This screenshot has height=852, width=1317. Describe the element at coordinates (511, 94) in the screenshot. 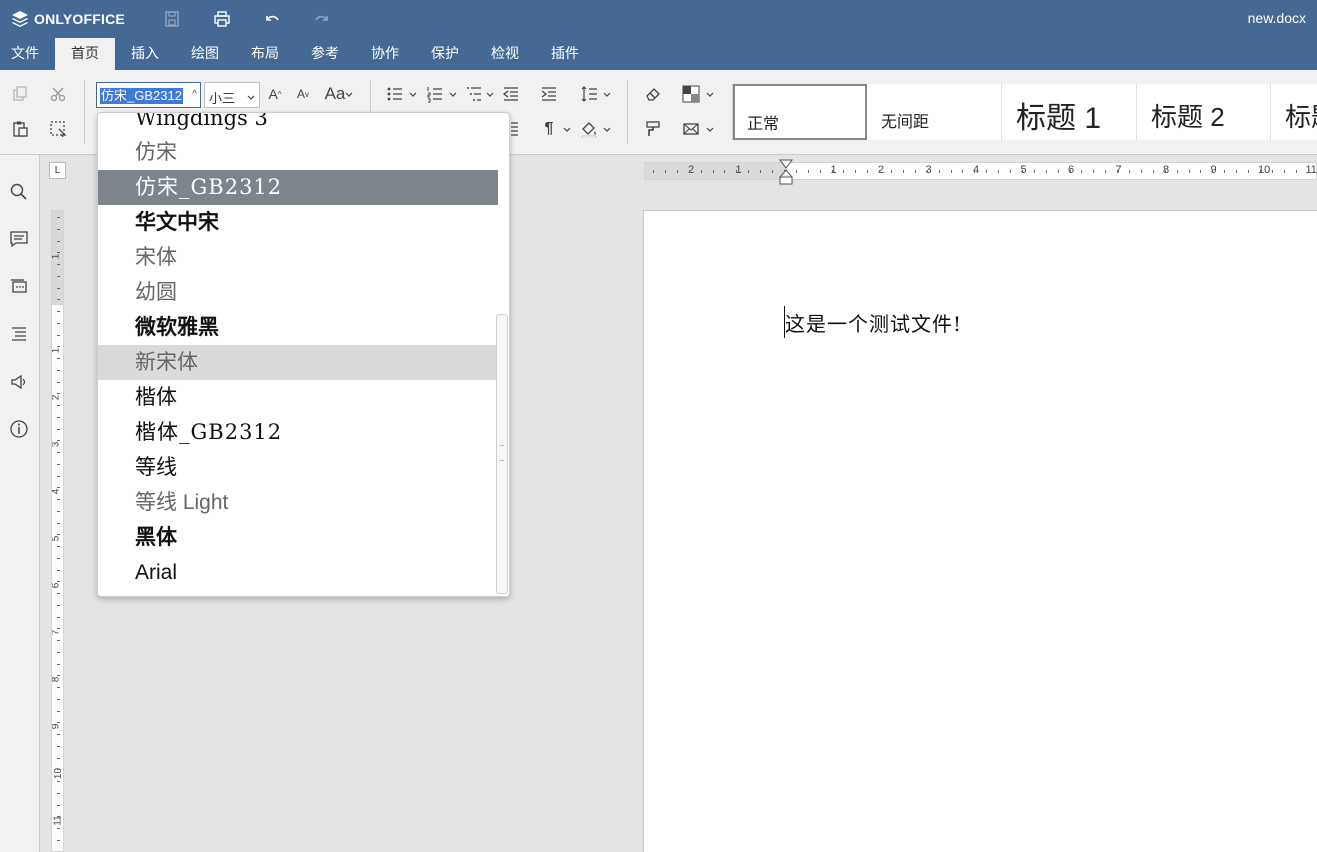

I see `decrease-indent-icon` at that location.